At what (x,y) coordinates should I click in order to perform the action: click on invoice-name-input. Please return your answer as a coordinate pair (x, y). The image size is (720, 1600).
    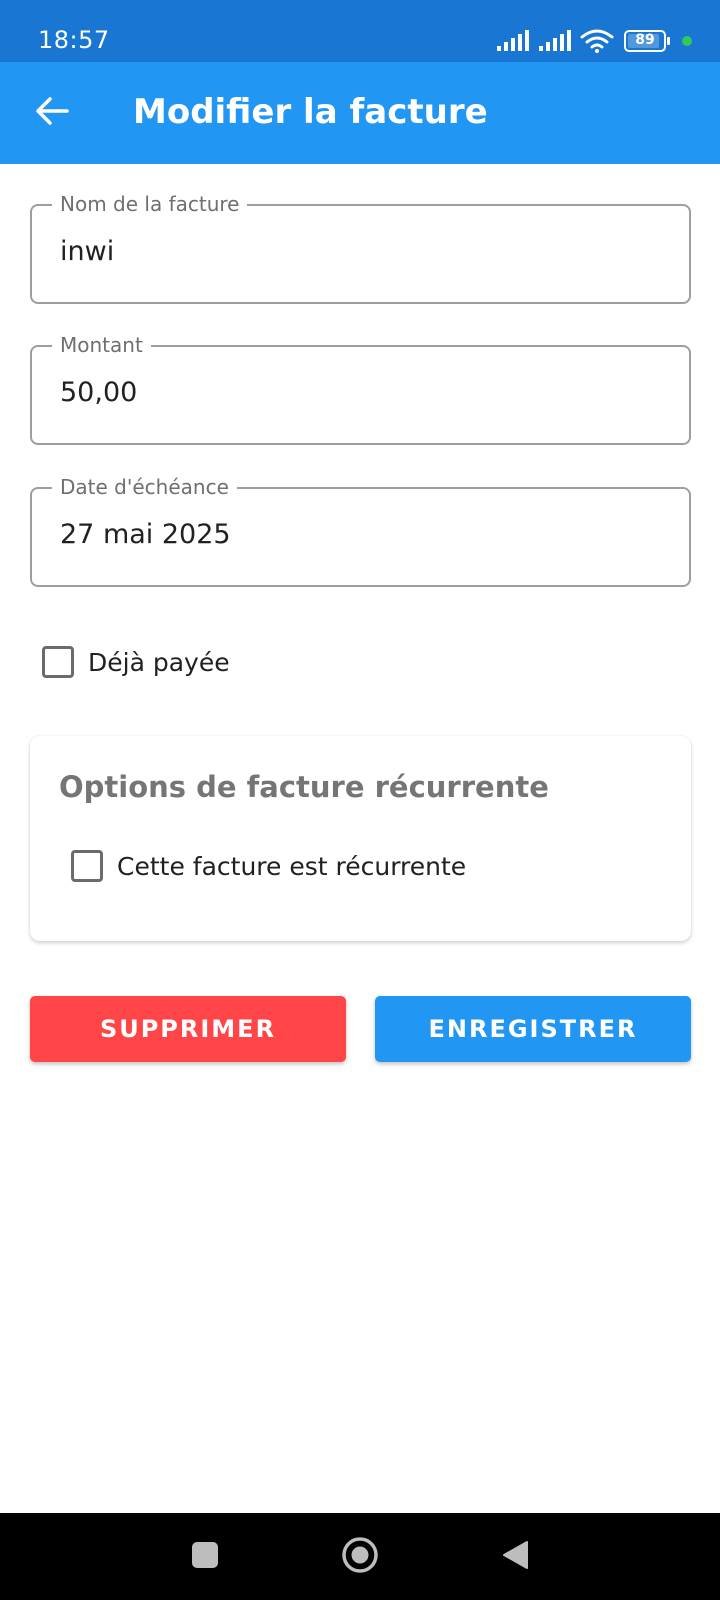
    Looking at the image, I should click on (360, 251).